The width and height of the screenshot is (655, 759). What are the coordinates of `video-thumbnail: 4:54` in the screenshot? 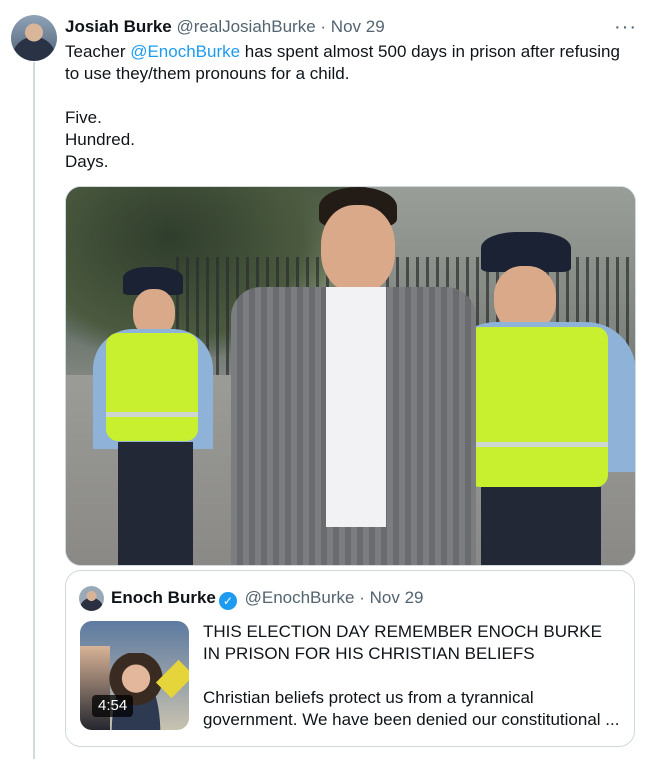 It's located at (134, 675).